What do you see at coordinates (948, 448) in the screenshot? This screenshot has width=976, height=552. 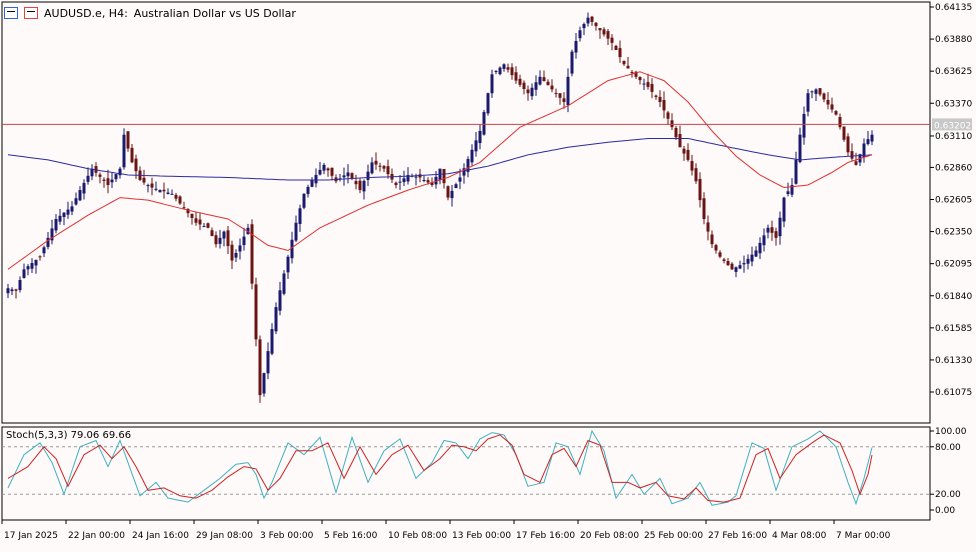 I see `stoch-tick-label: 80.00` at bounding box center [948, 448].